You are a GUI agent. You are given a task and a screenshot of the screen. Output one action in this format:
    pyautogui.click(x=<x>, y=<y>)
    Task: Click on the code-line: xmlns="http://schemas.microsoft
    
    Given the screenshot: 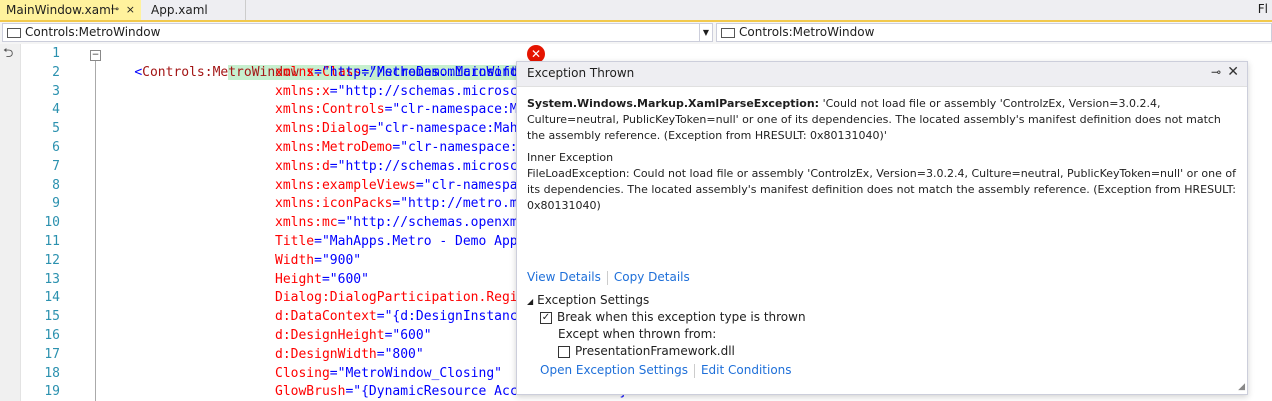 What is the action you would take?
    pyautogui.click(x=396, y=72)
    